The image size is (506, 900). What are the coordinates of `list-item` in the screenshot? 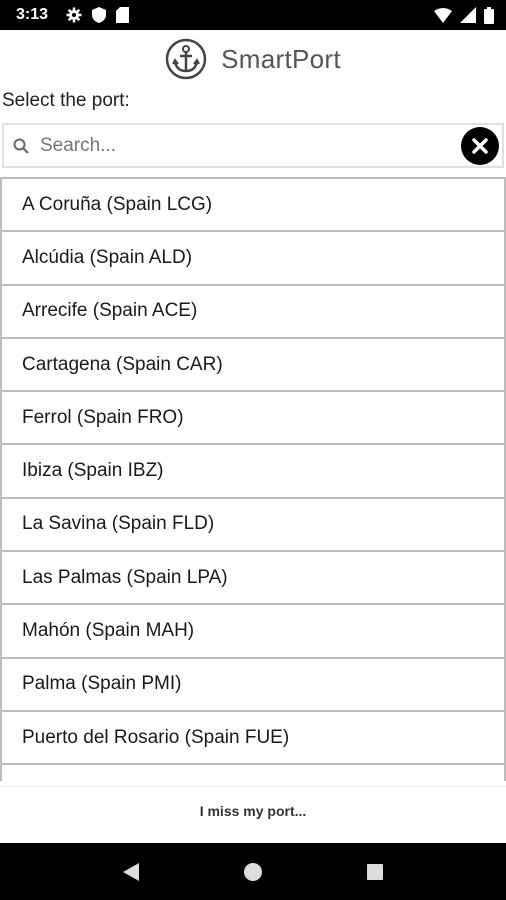 It's located at (253, 773).